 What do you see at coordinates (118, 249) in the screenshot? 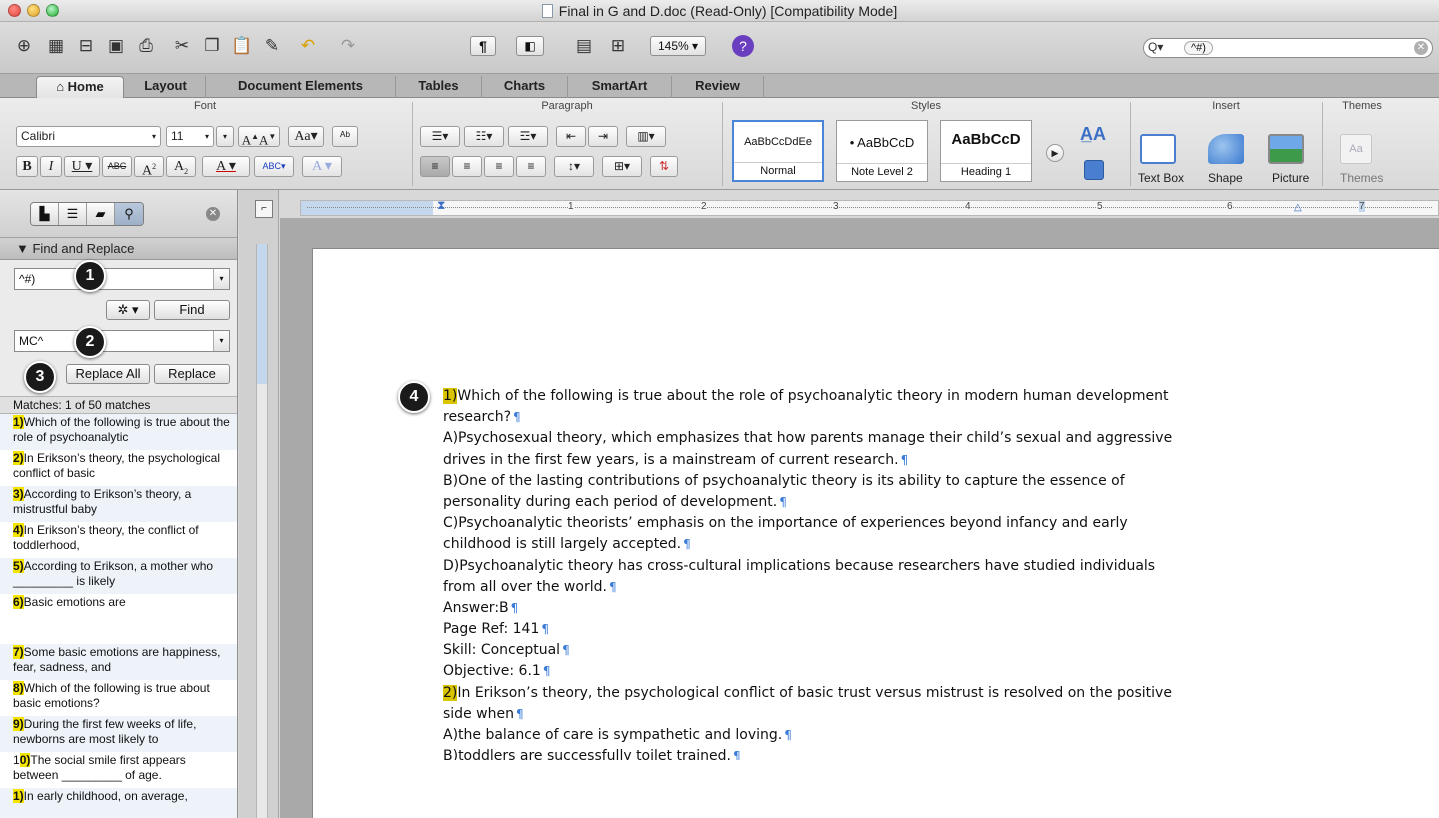
I see `find-replace-header: ▼ Find and Replace` at bounding box center [118, 249].